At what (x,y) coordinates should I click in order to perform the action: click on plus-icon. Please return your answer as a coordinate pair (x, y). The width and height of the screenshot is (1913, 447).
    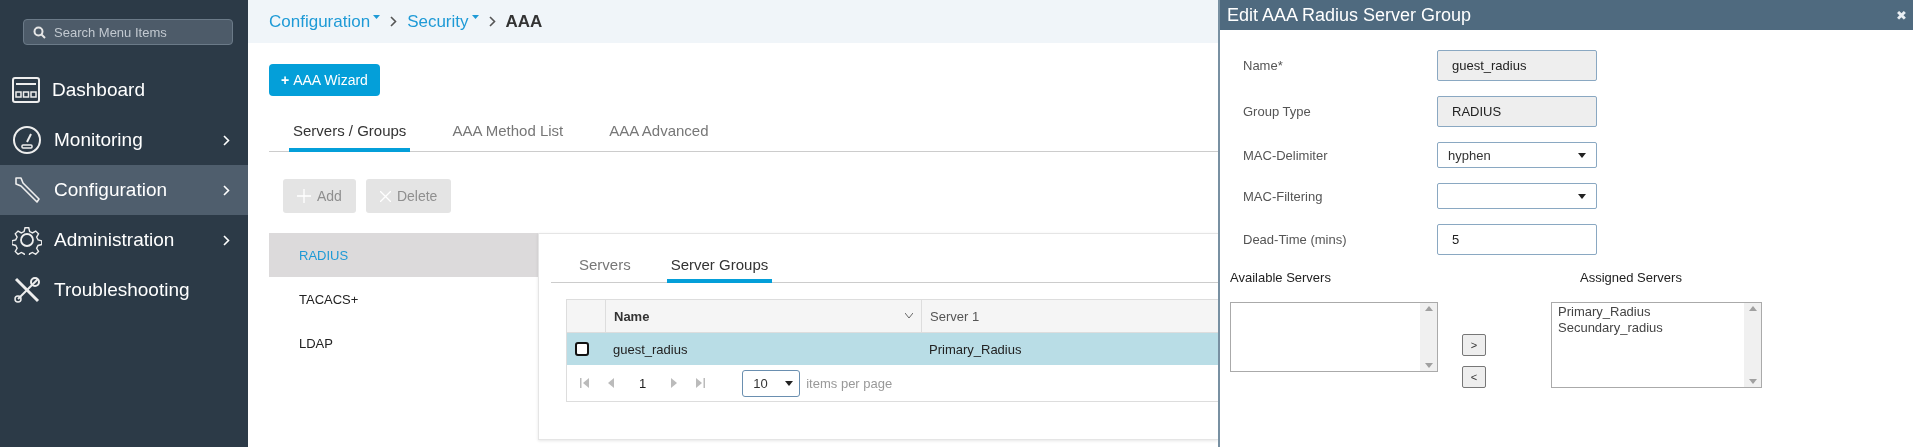
    Looking at the image, I should click on (304, 196).